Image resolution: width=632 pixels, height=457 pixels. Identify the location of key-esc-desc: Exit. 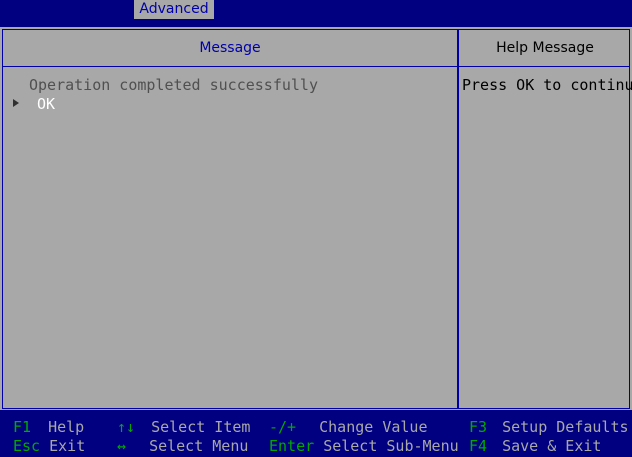
(67, 446).